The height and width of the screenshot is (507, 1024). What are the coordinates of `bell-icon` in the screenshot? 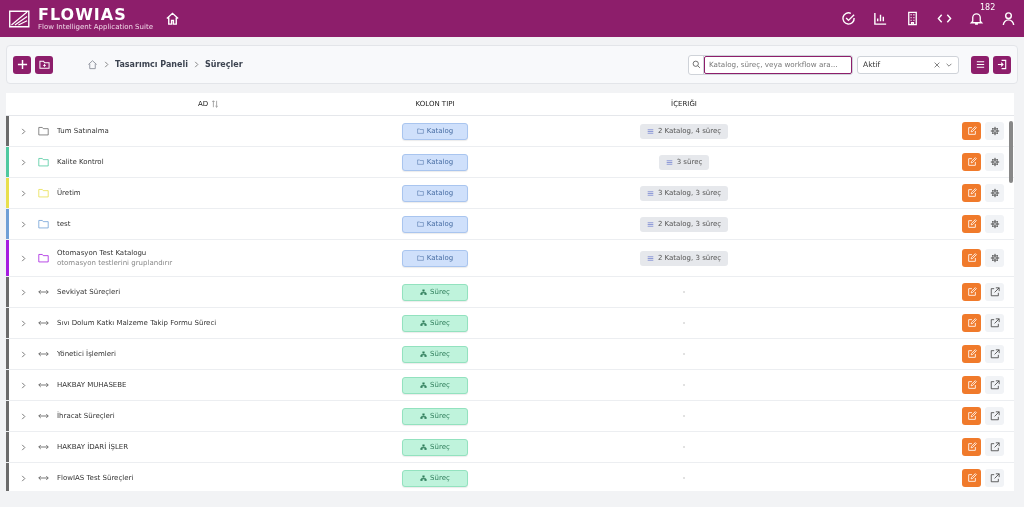 It's located at (976, 18).